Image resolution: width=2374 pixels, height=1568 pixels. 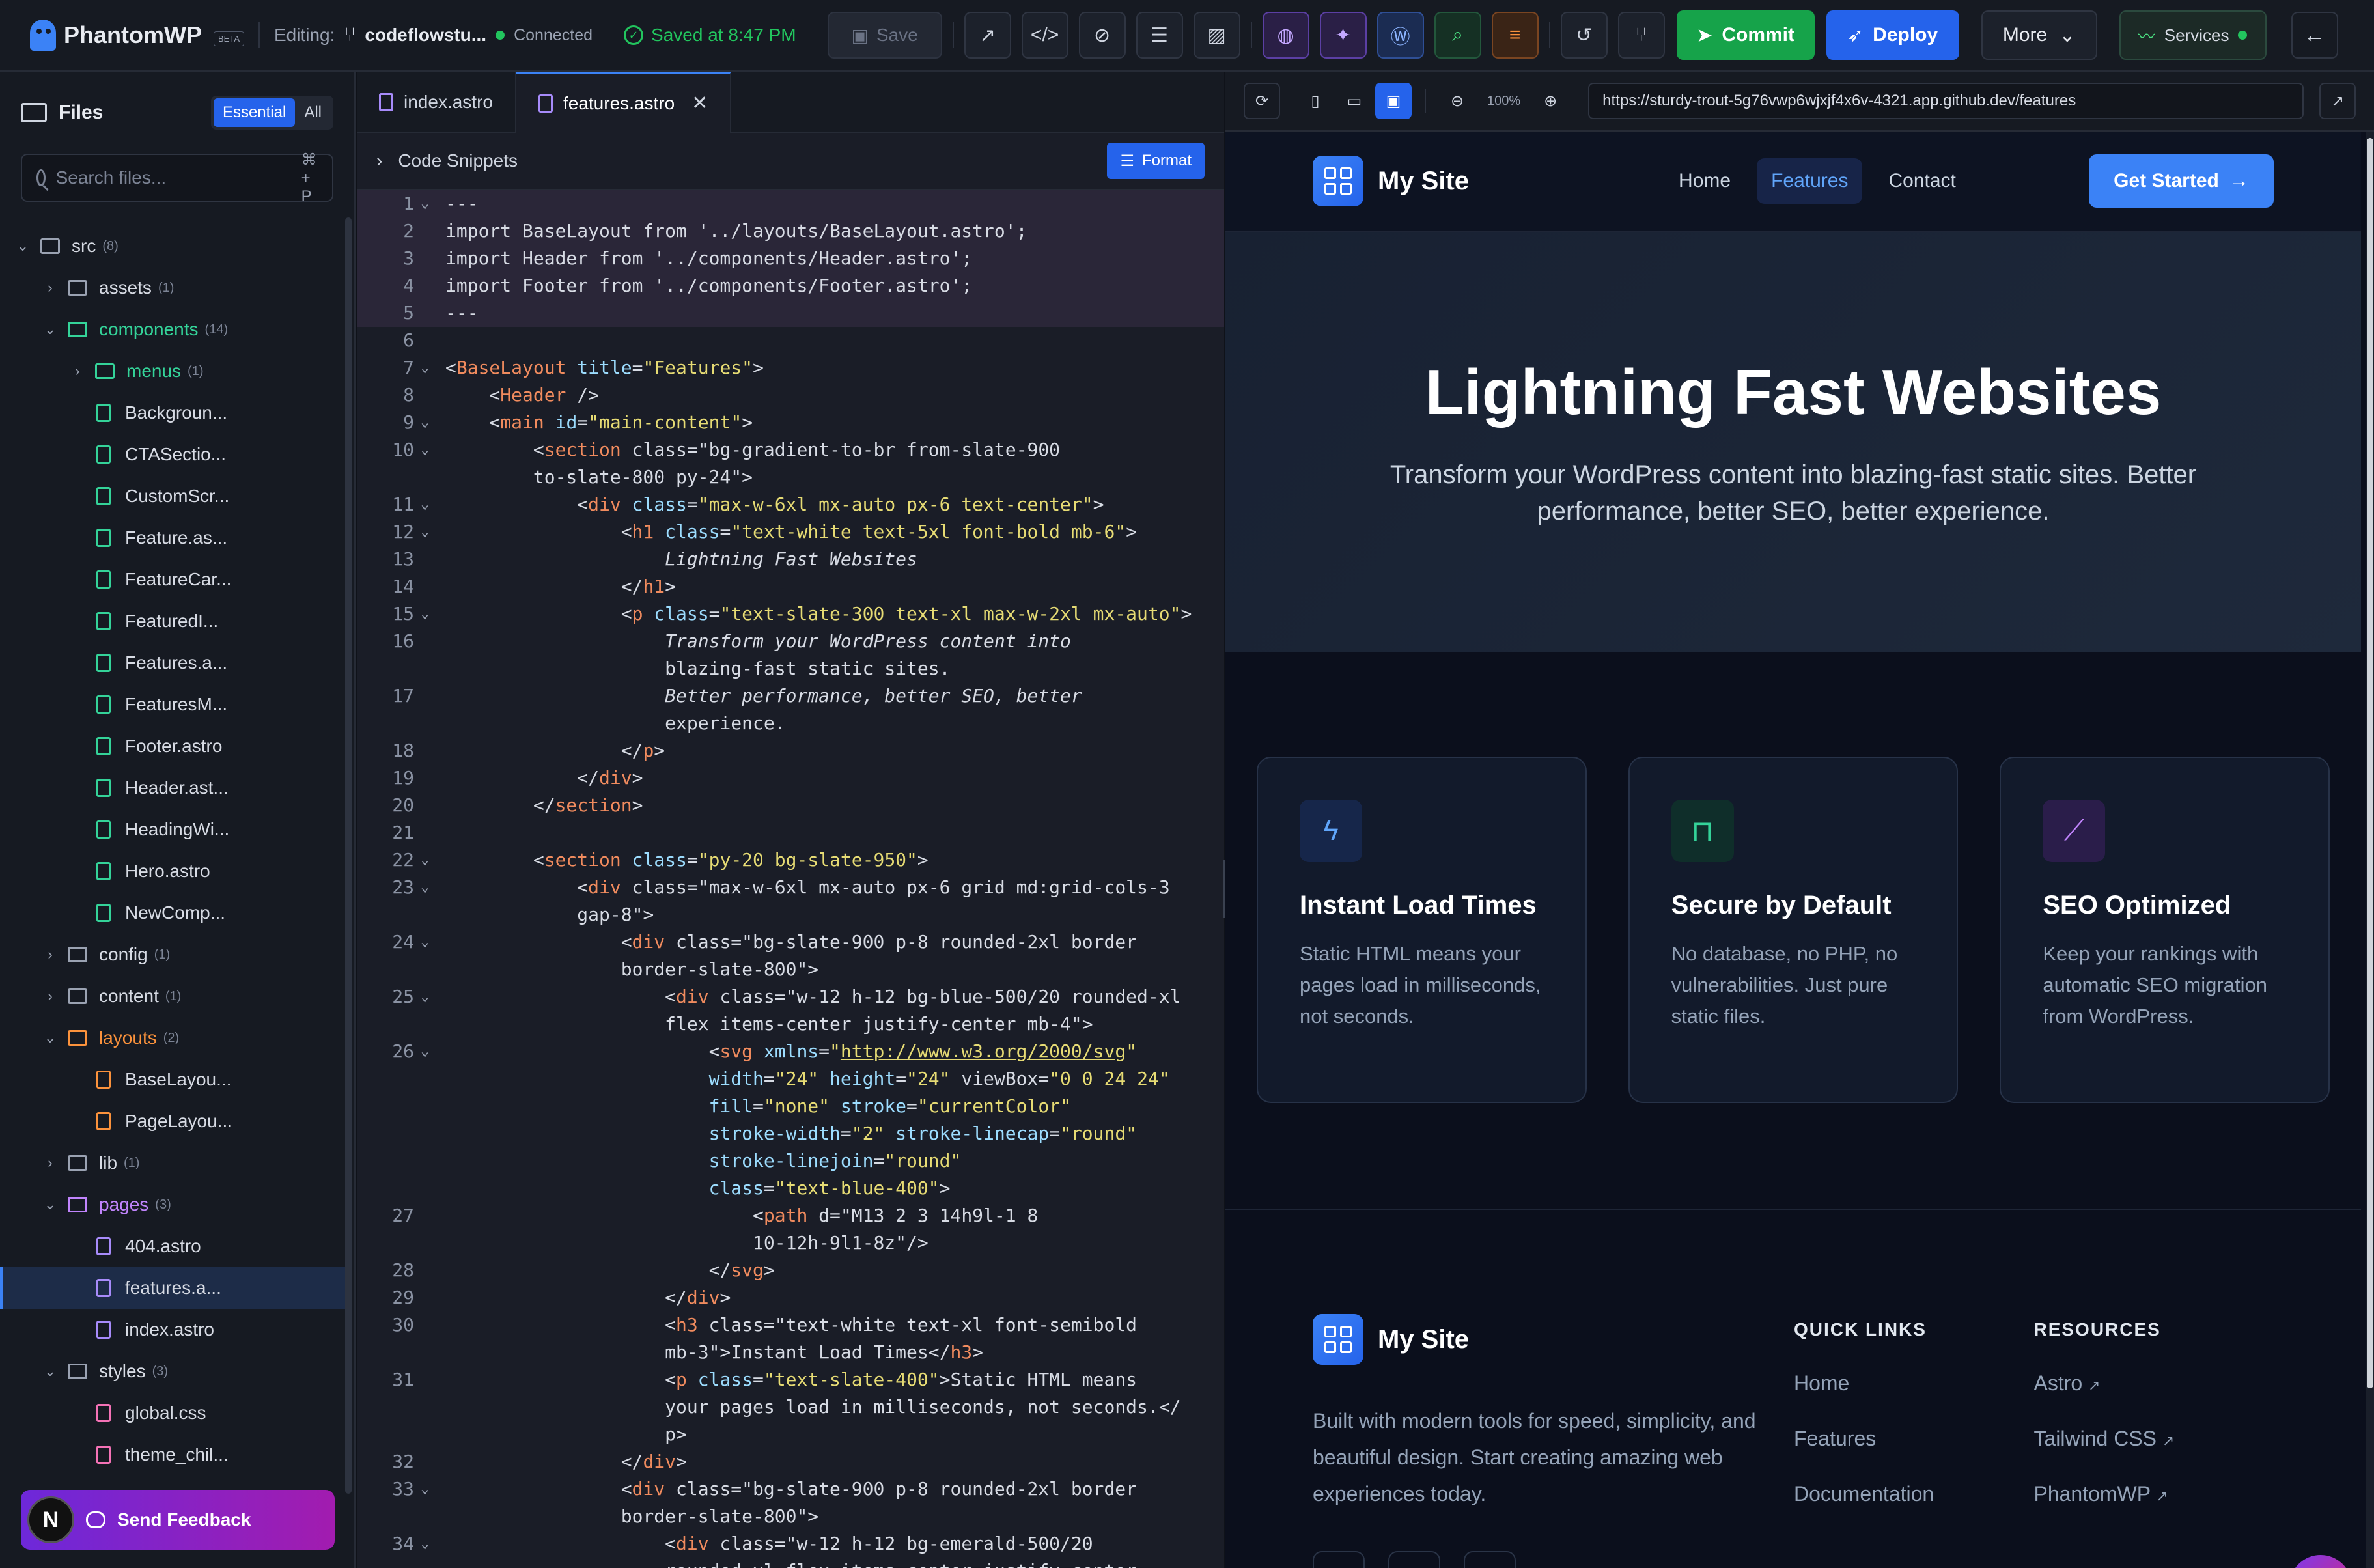 What do you see at coordinates (884, 36) in the screenshot?
I see `save-button: ▣ Save` at bounding box center [884, 36].